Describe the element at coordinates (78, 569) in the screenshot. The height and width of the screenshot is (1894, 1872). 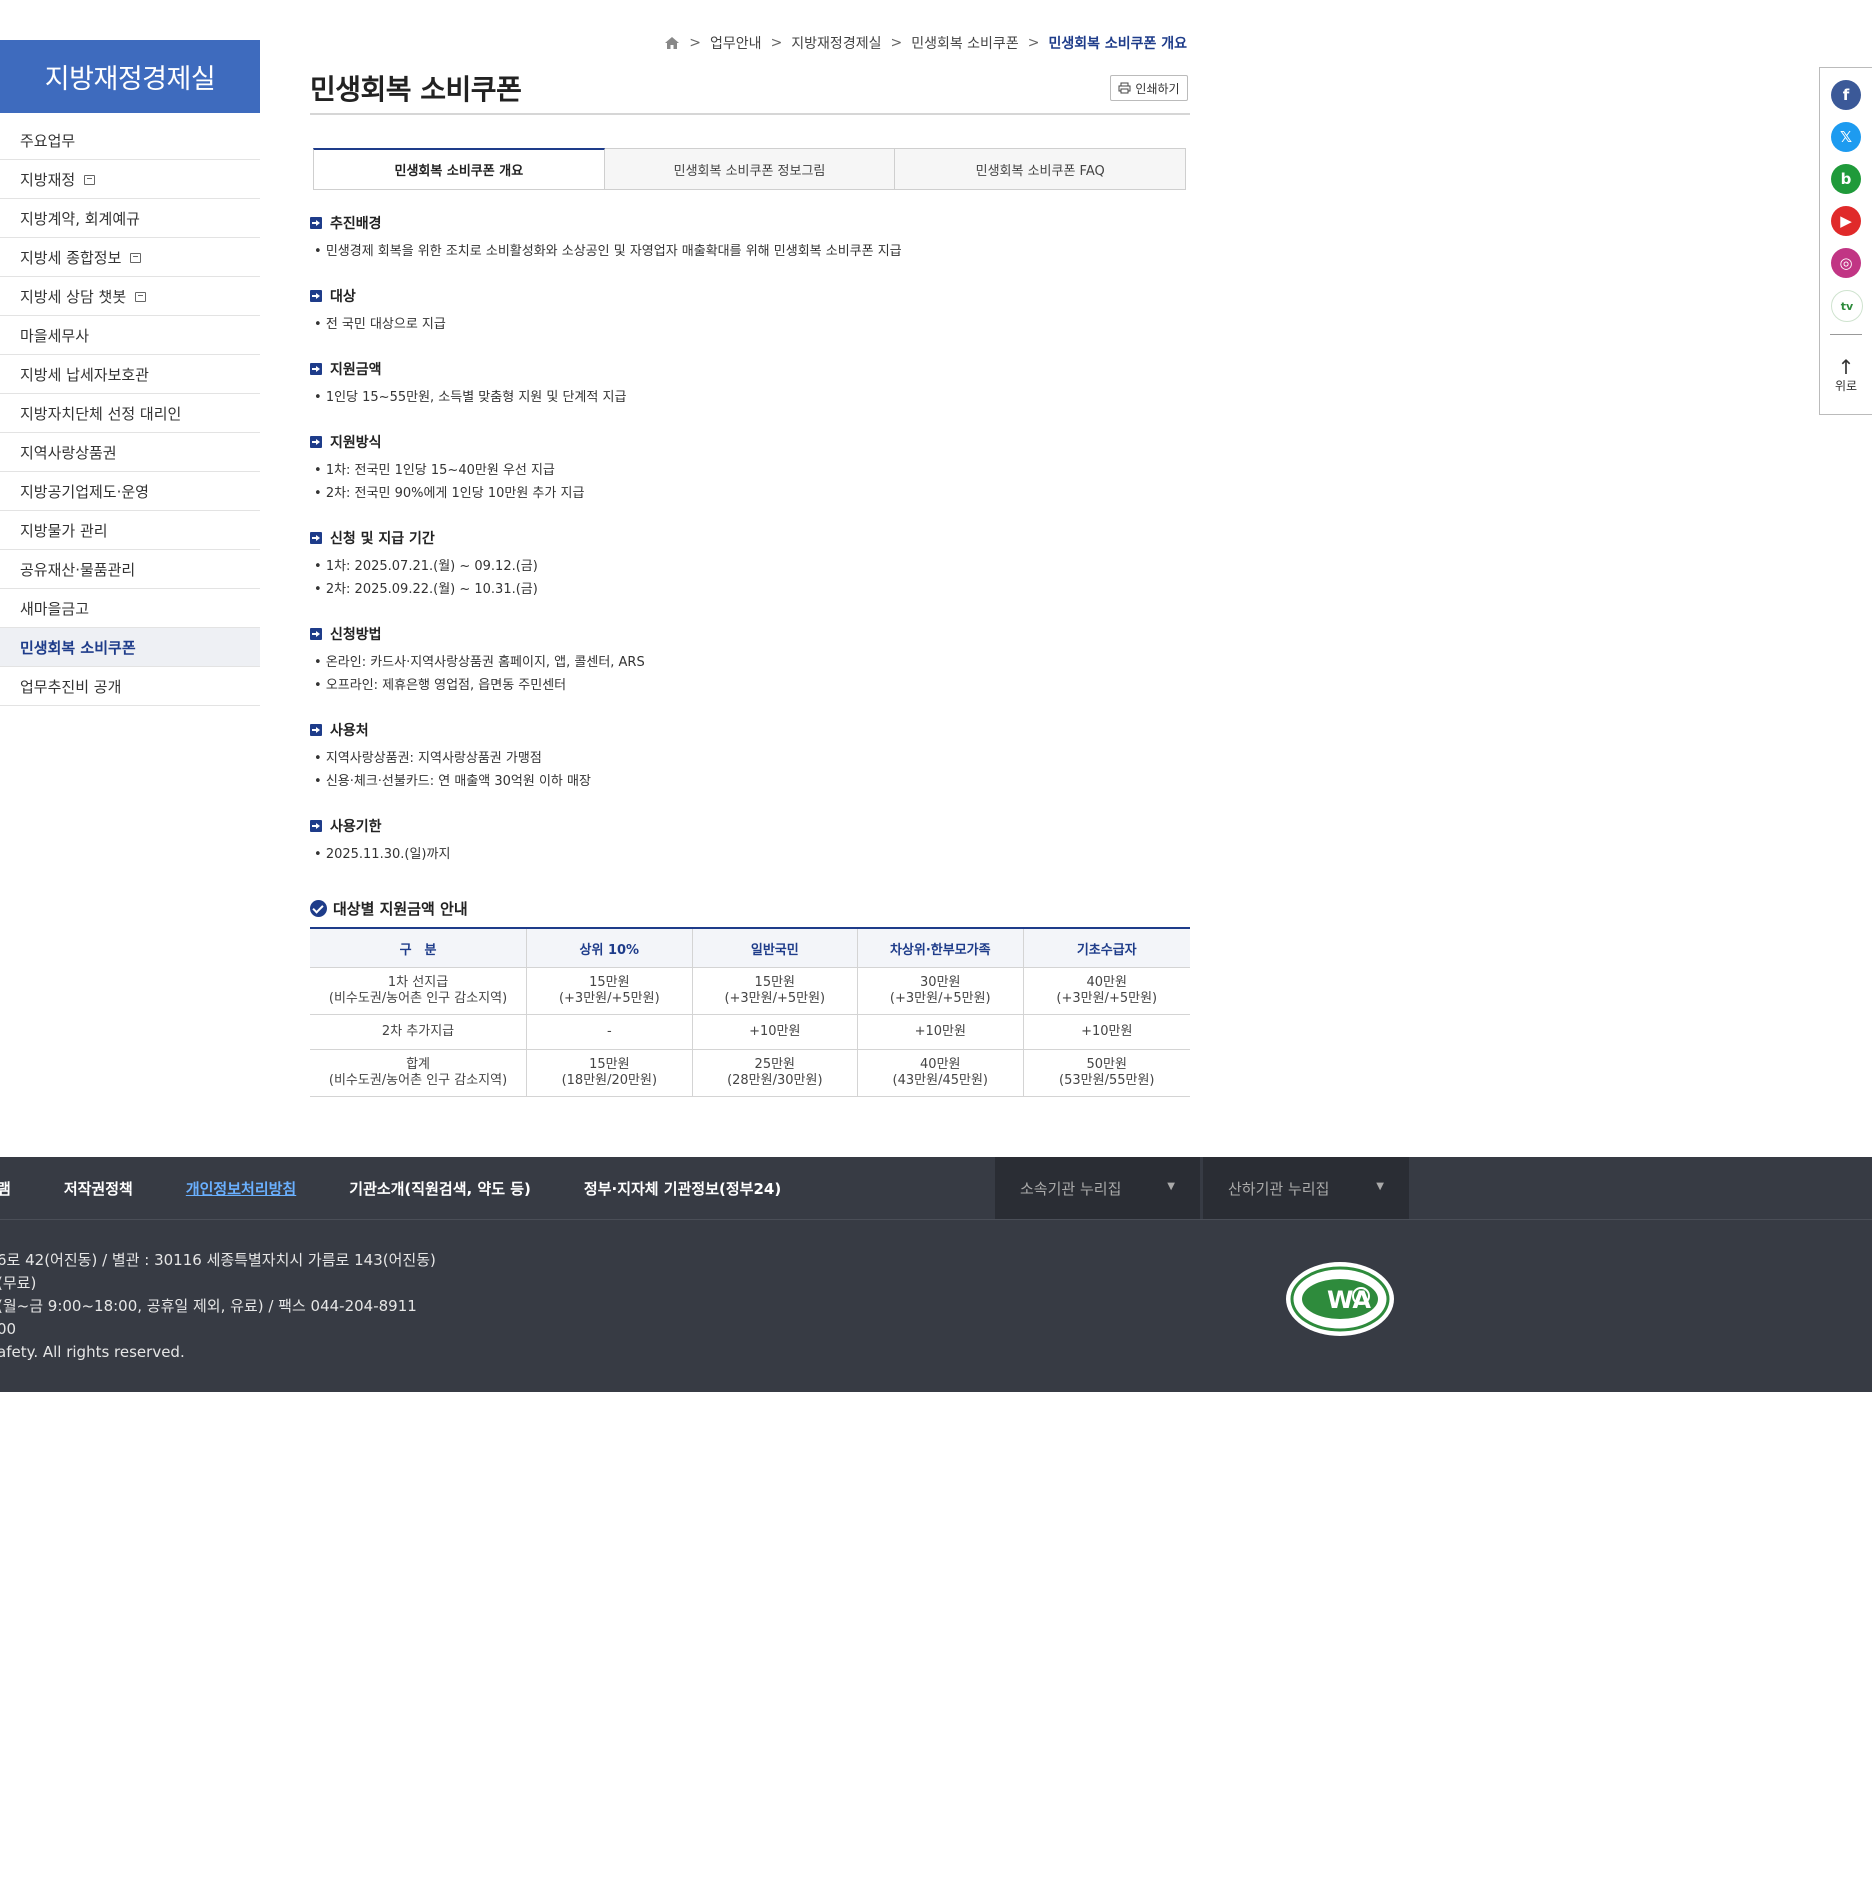
I see `sidebar-item-label: 공유재산·물품관리` at that location.